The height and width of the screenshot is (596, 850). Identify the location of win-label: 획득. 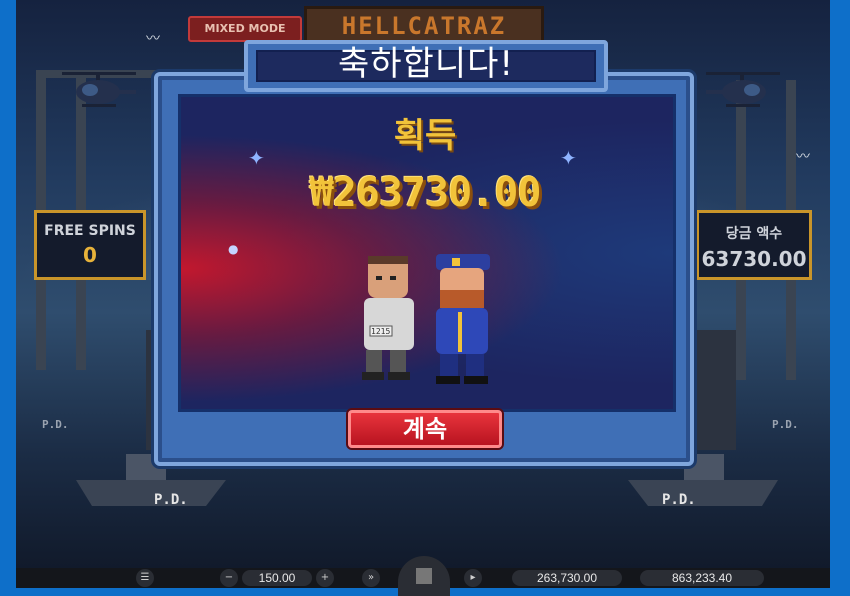
(425, 136).